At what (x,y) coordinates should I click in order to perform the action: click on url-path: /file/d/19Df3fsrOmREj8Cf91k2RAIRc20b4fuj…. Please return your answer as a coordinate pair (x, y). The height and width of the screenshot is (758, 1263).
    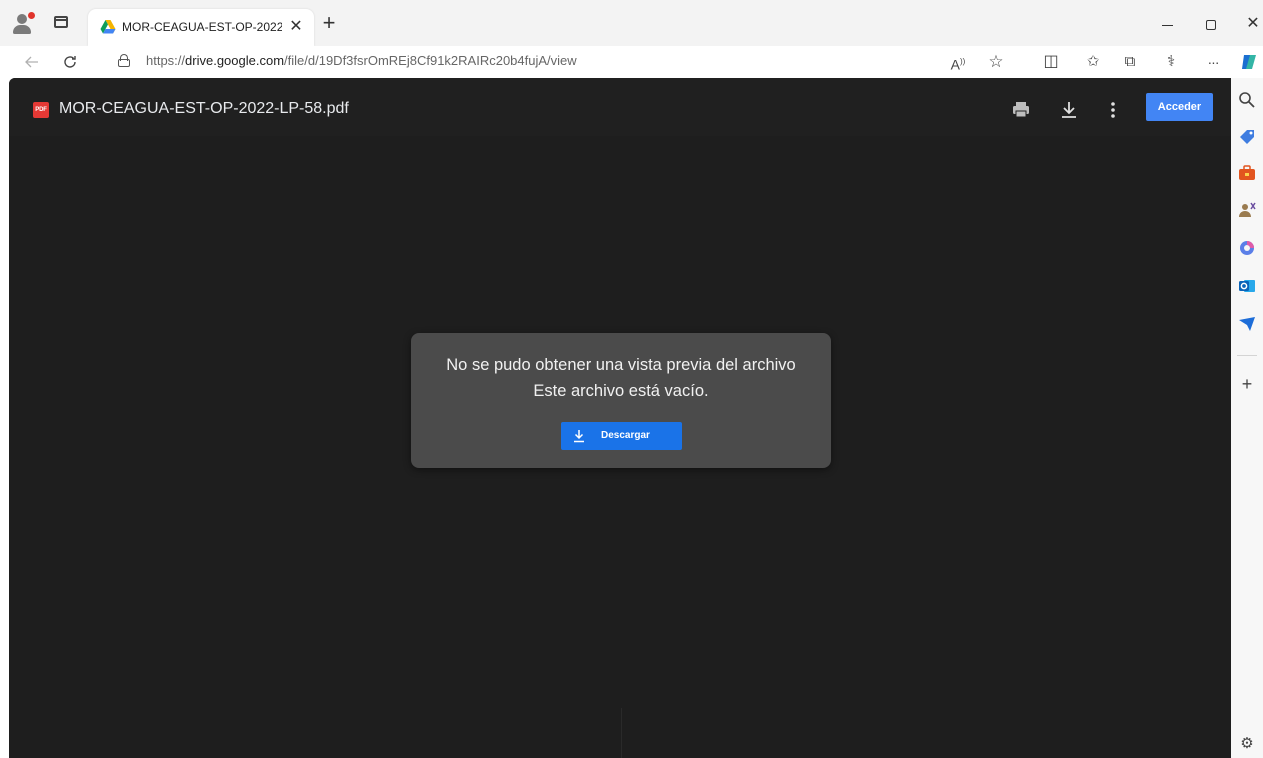
    Looking at the image, I should click on (430, 60).